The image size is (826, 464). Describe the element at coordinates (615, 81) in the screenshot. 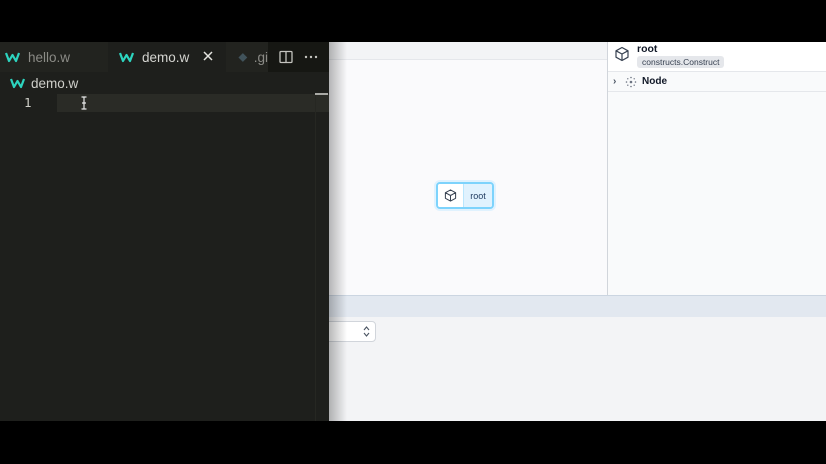

I see `chevron-right-icon: ›` at that location.